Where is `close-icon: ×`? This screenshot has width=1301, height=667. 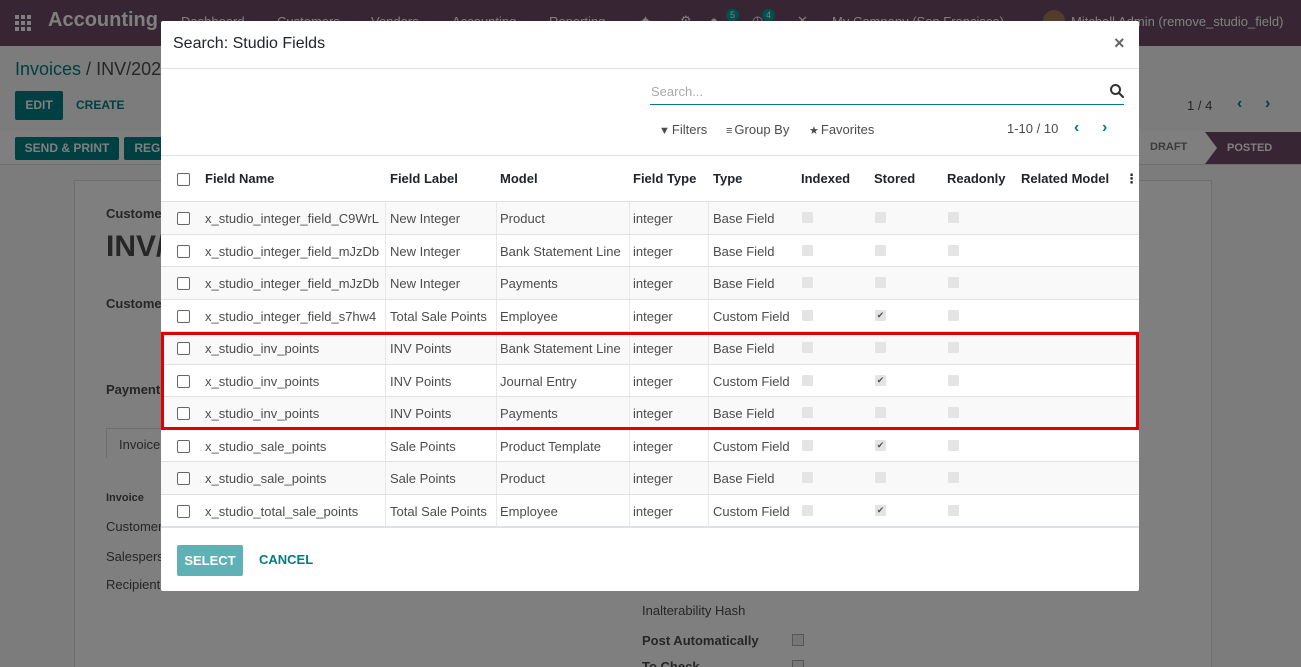
close-icon: × is located at coordinates (1119, 43).